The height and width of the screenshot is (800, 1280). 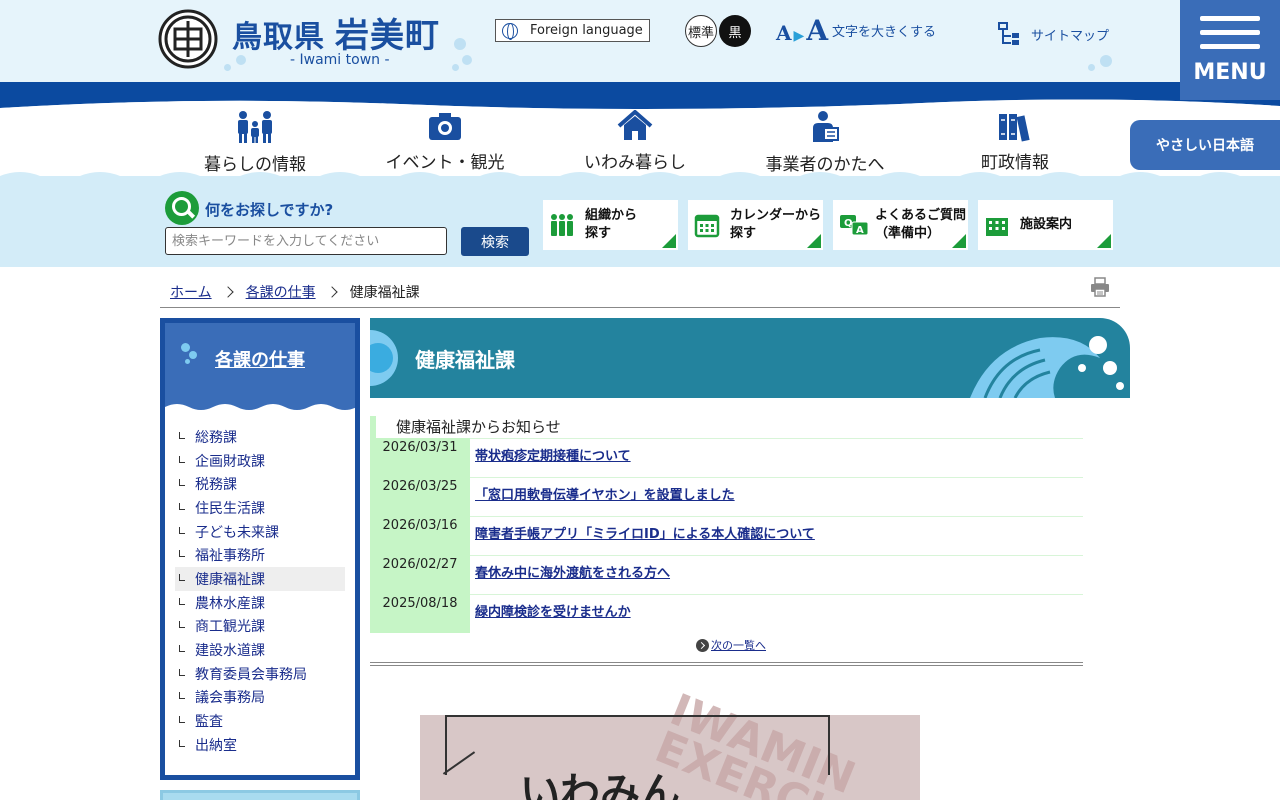 I want to click on font-size-button: A ▶A 文字を大きくする, so click(x=856, y=30).